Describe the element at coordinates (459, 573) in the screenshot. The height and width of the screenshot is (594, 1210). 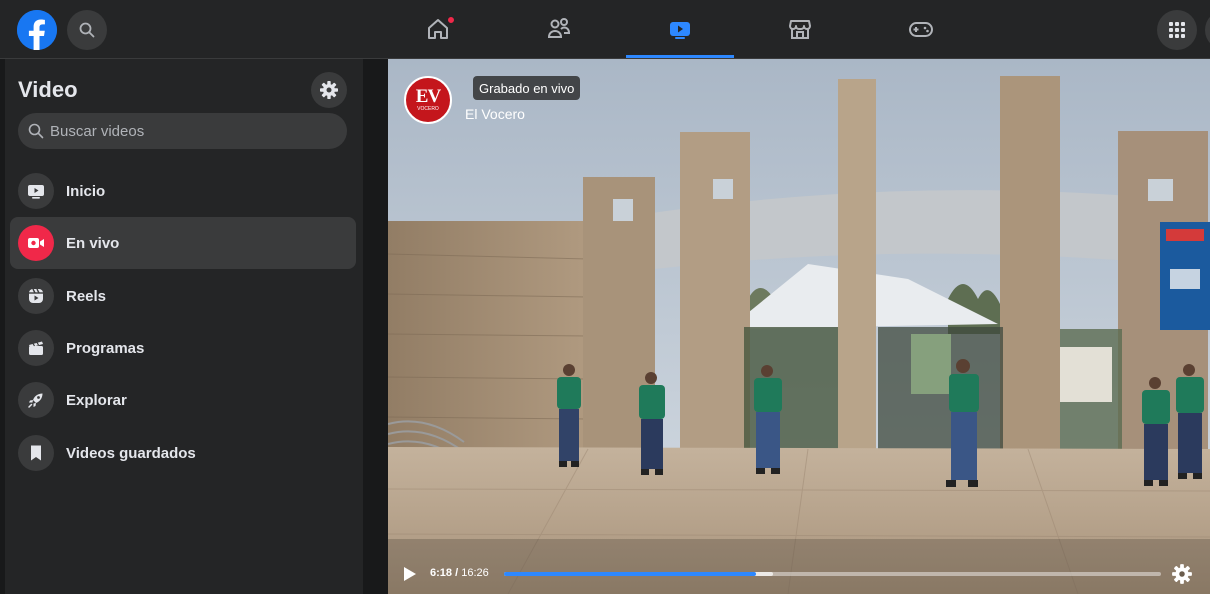
I see `time-display: 6:18 / 16:26` at that location.